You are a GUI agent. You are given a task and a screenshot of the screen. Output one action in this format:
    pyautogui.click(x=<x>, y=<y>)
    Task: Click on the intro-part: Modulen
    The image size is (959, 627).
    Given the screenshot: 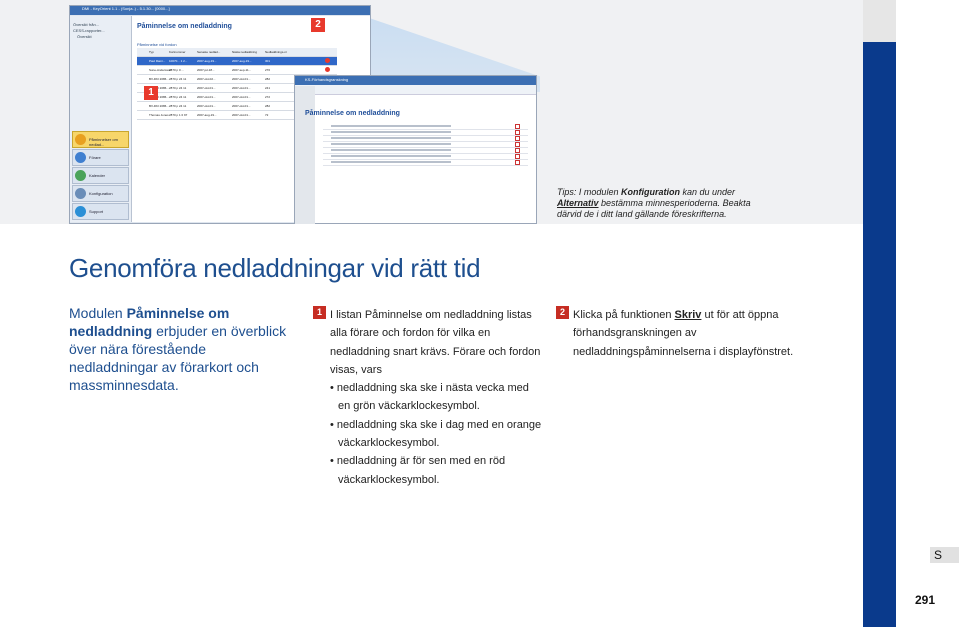 What is the action you would take?
    pyautogui.click(x=98, y=313)
    